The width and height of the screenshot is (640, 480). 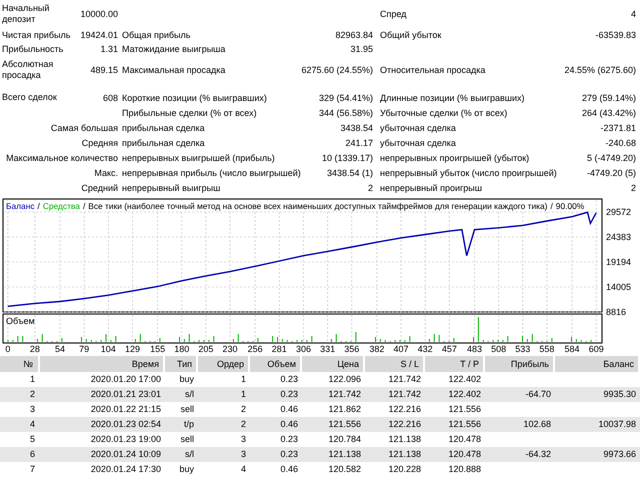 I want to click on stat-caption: Самая большая, so click(x=84, y=127).